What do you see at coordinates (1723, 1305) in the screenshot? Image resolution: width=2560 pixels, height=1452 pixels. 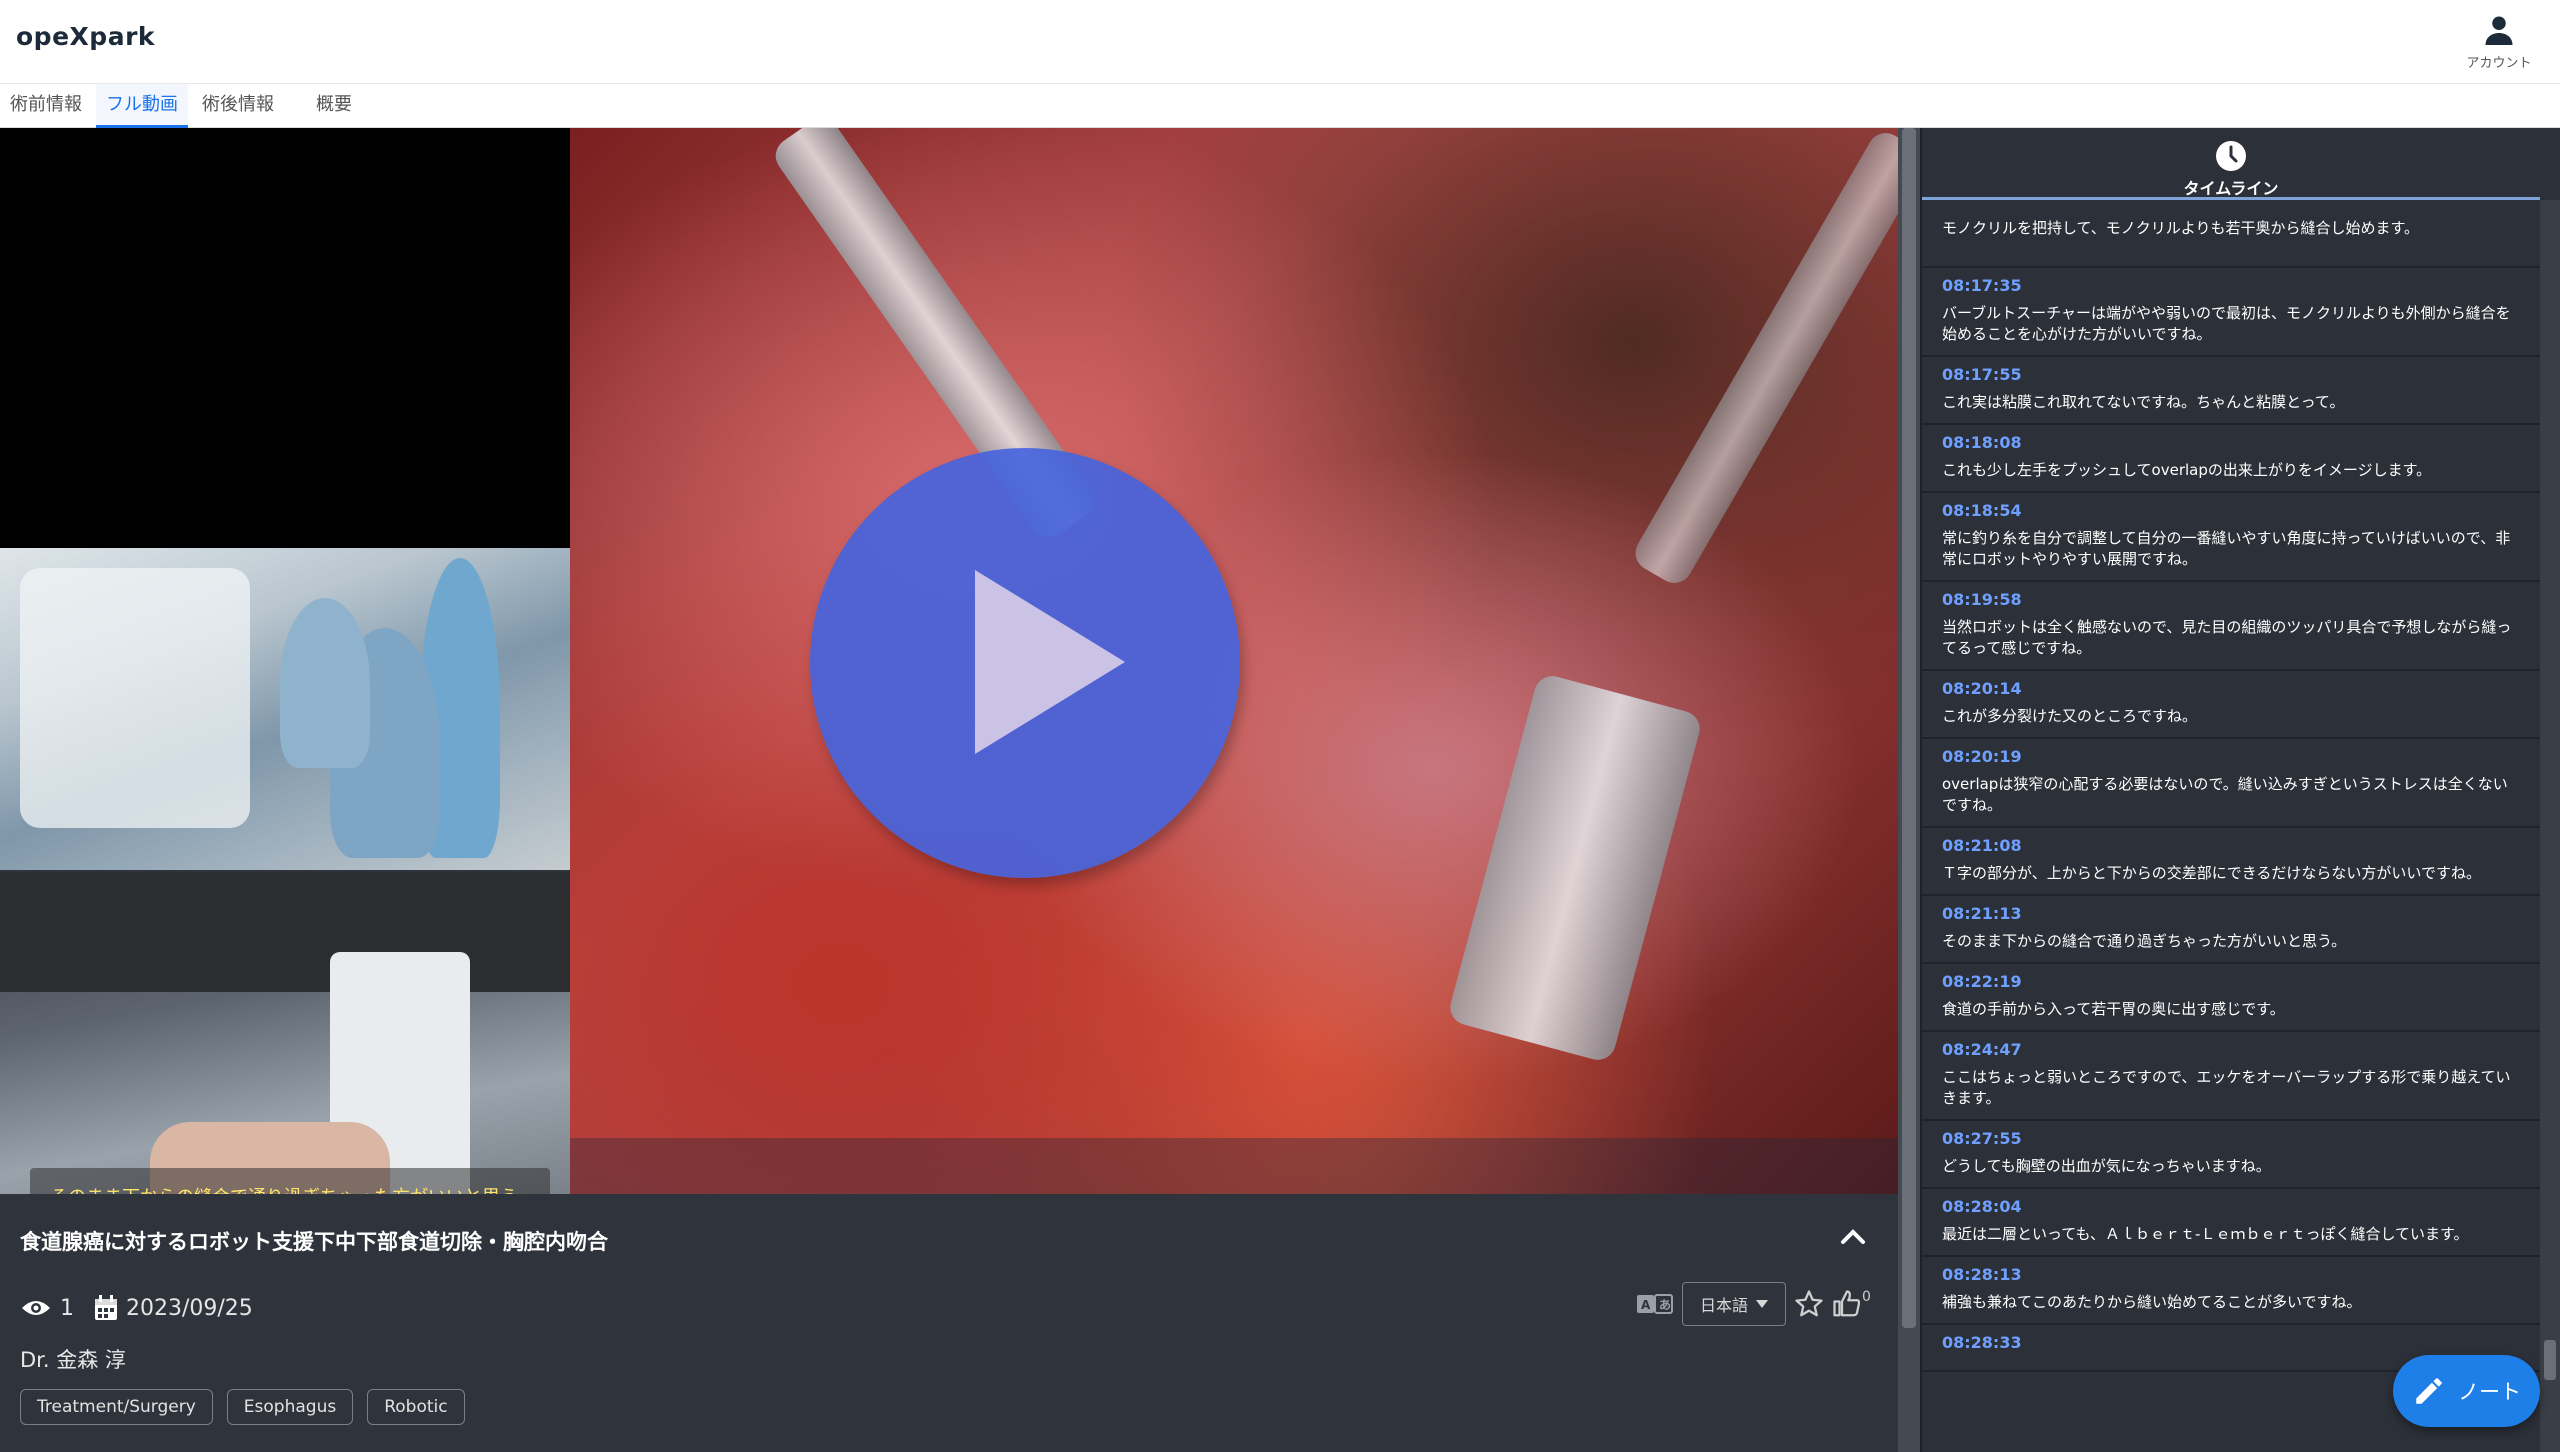 I see `language-select-value: 日本語` at bounding box center [1723, 1305].